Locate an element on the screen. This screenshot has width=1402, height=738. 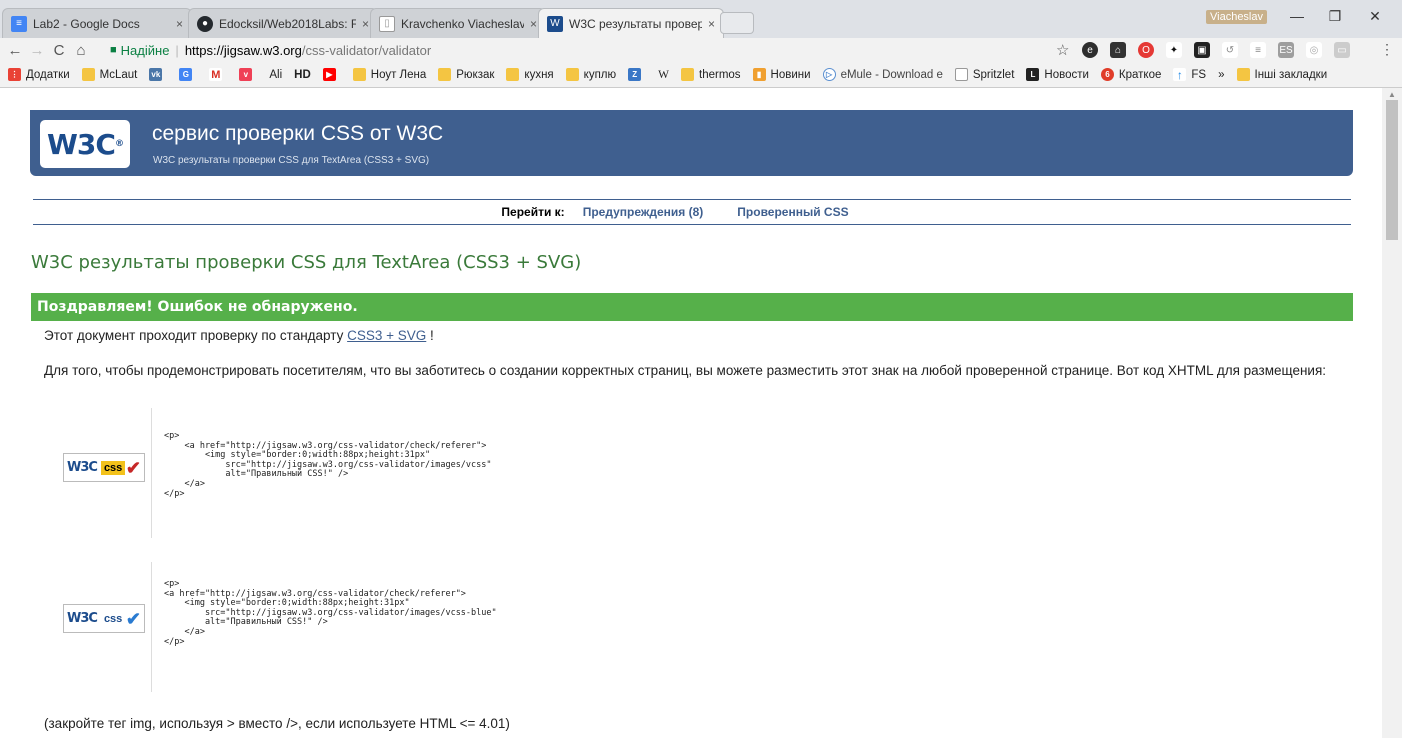
w3c-icon: W is located at coordinates (555, 23).